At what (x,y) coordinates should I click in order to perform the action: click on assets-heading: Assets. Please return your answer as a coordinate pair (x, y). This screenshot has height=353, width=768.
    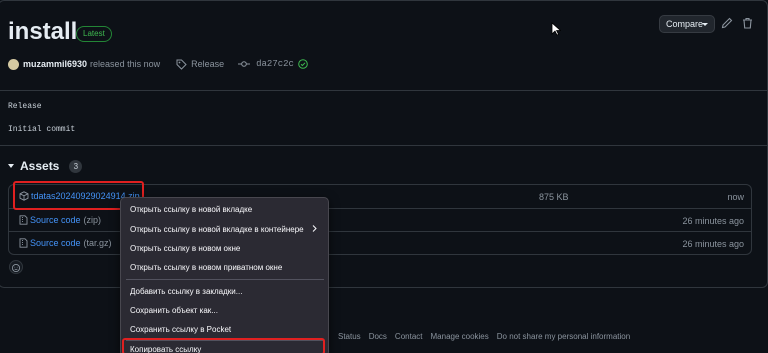
    Looking at the image, I should click on (40, 166).